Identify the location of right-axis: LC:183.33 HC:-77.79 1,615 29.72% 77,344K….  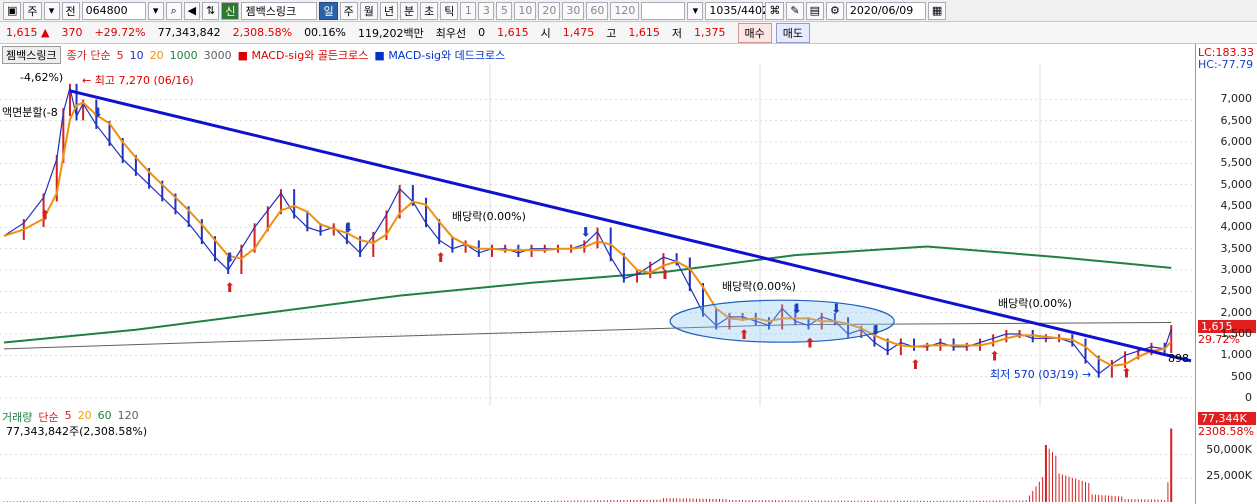
(1226, 274).